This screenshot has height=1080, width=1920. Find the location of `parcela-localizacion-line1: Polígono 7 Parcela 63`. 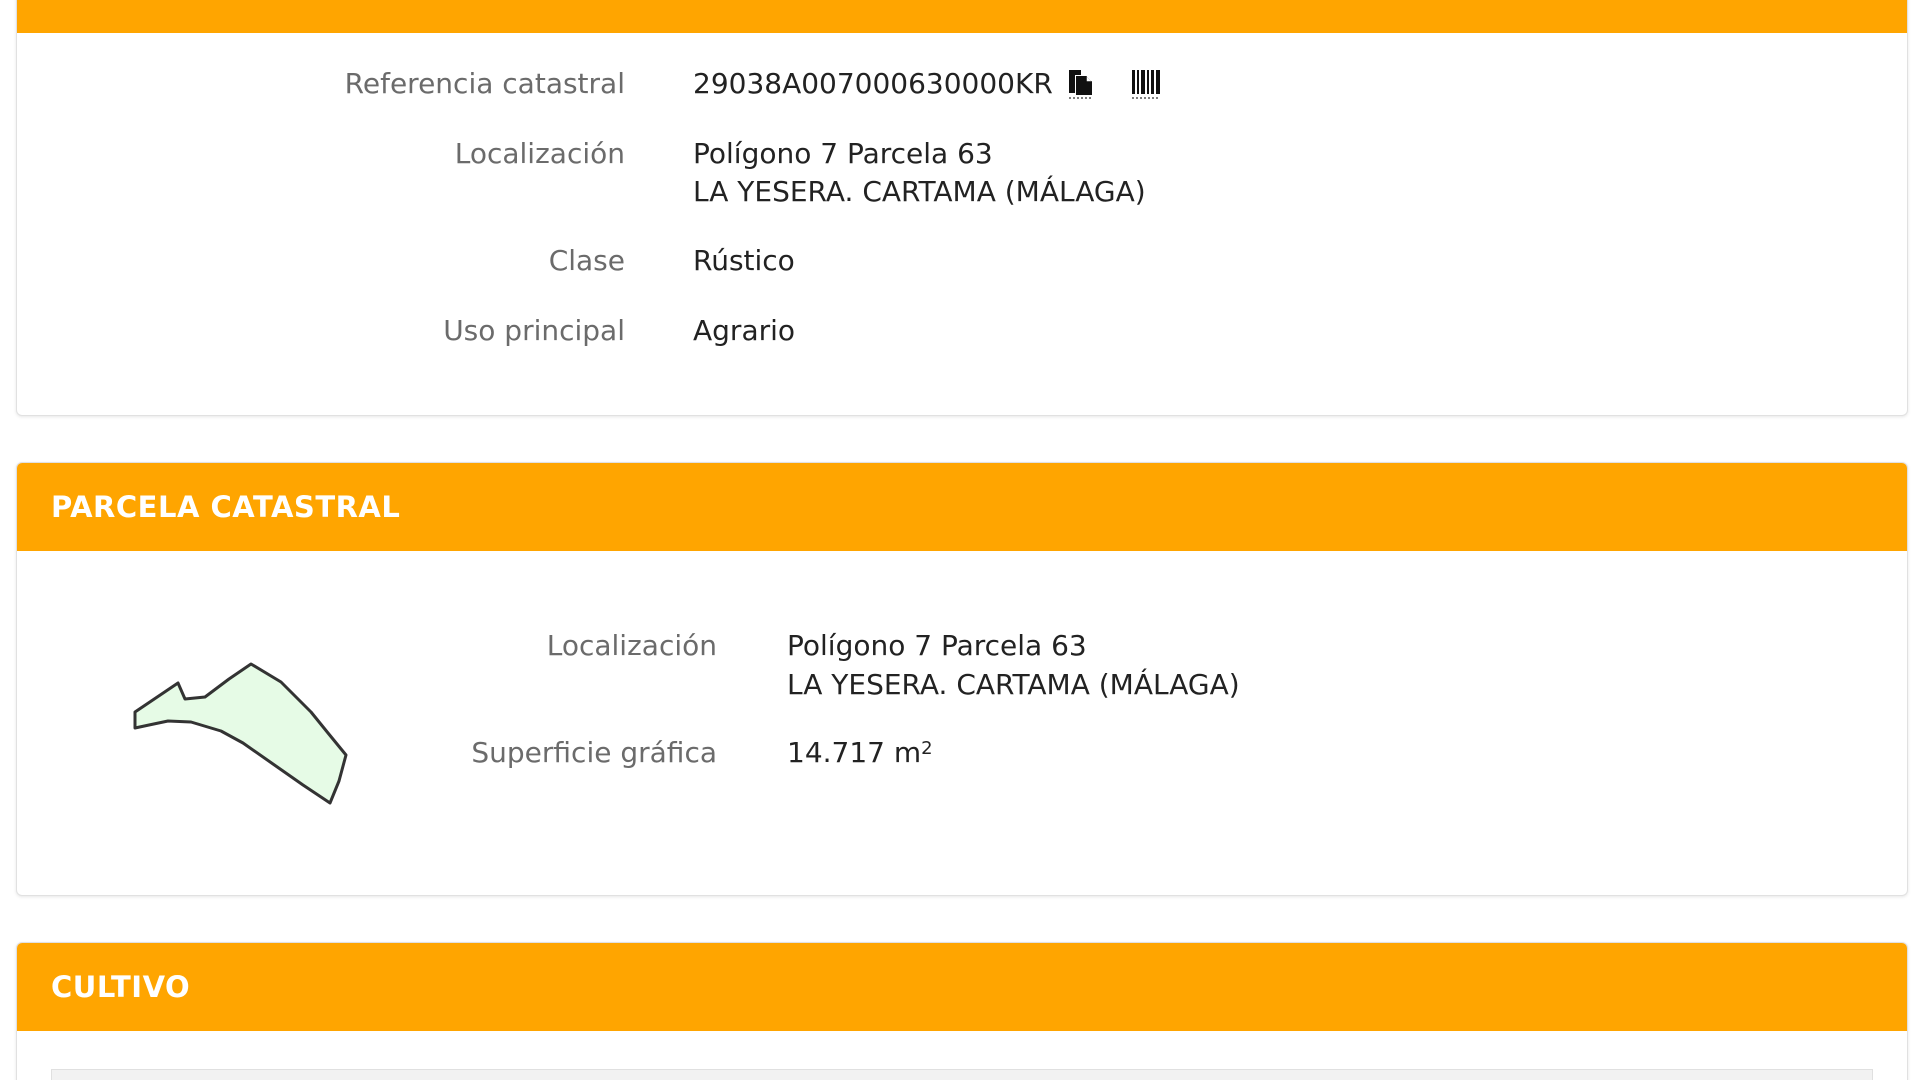

parcela-localizacion-line1: Polígono 7 Parcela 63 is located at coordinates (937, 645).